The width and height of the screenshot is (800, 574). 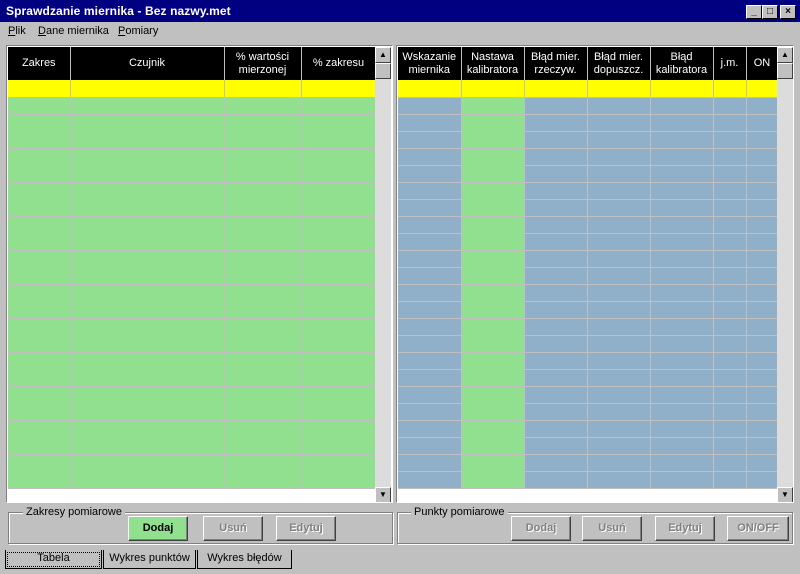 I want to click on col-header-blad-rzeczyw: Błąd mier. rzeczyw., so click(x=556, y=63).